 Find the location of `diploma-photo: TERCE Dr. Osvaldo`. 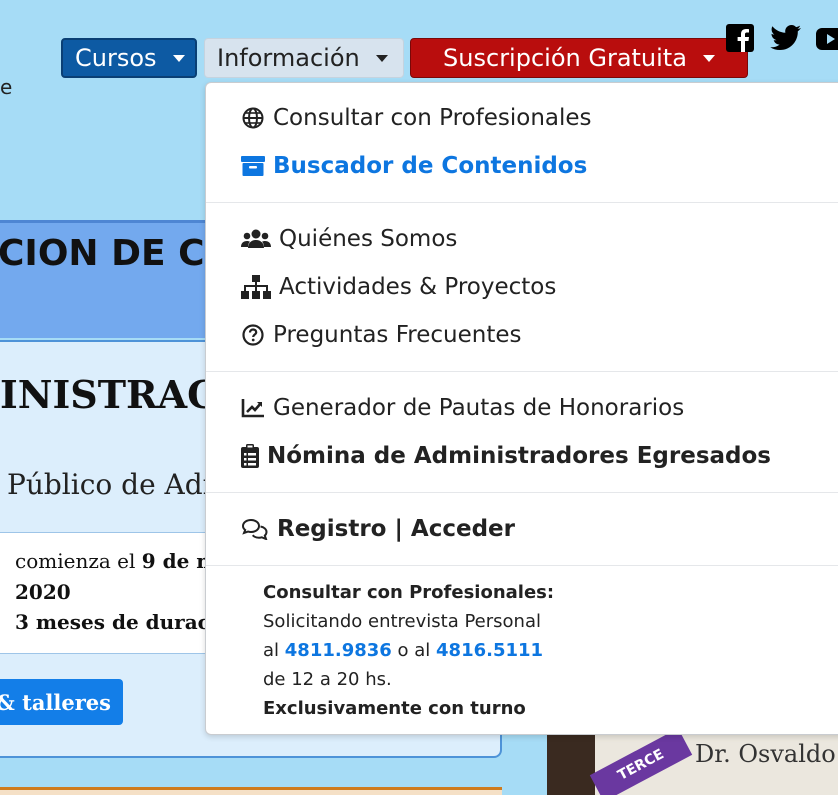

diploma-photo: TERCE Dr. Osvaldo is located at coordinates (692, 764).